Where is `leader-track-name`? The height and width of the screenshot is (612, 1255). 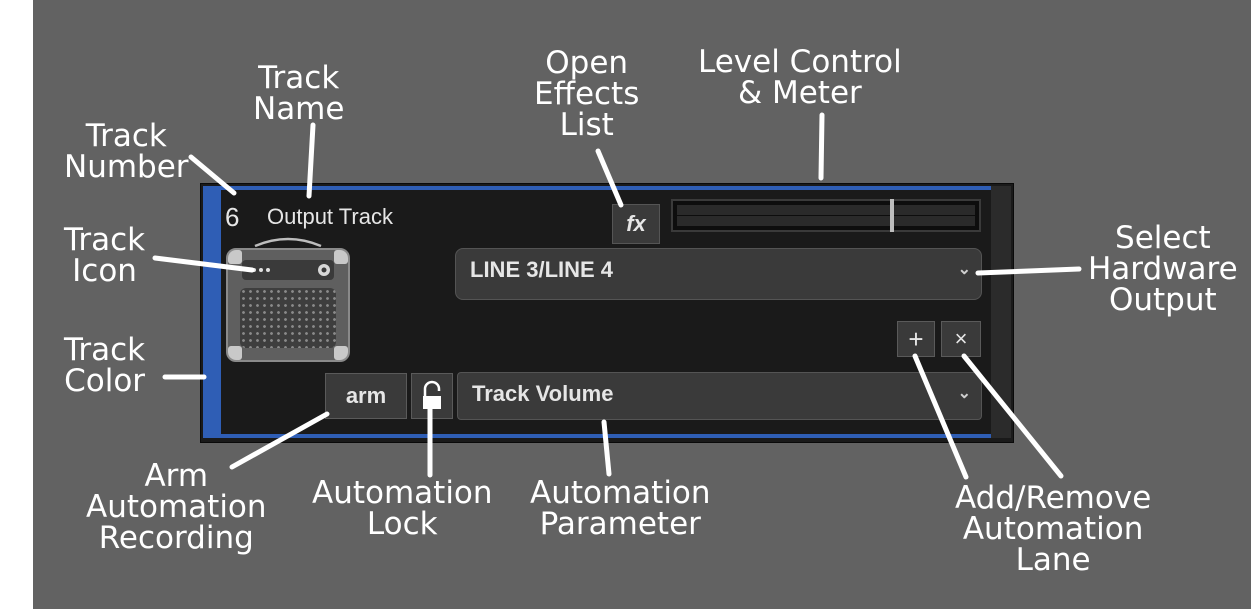
leader-track-name is located at coordinates (311, 160).